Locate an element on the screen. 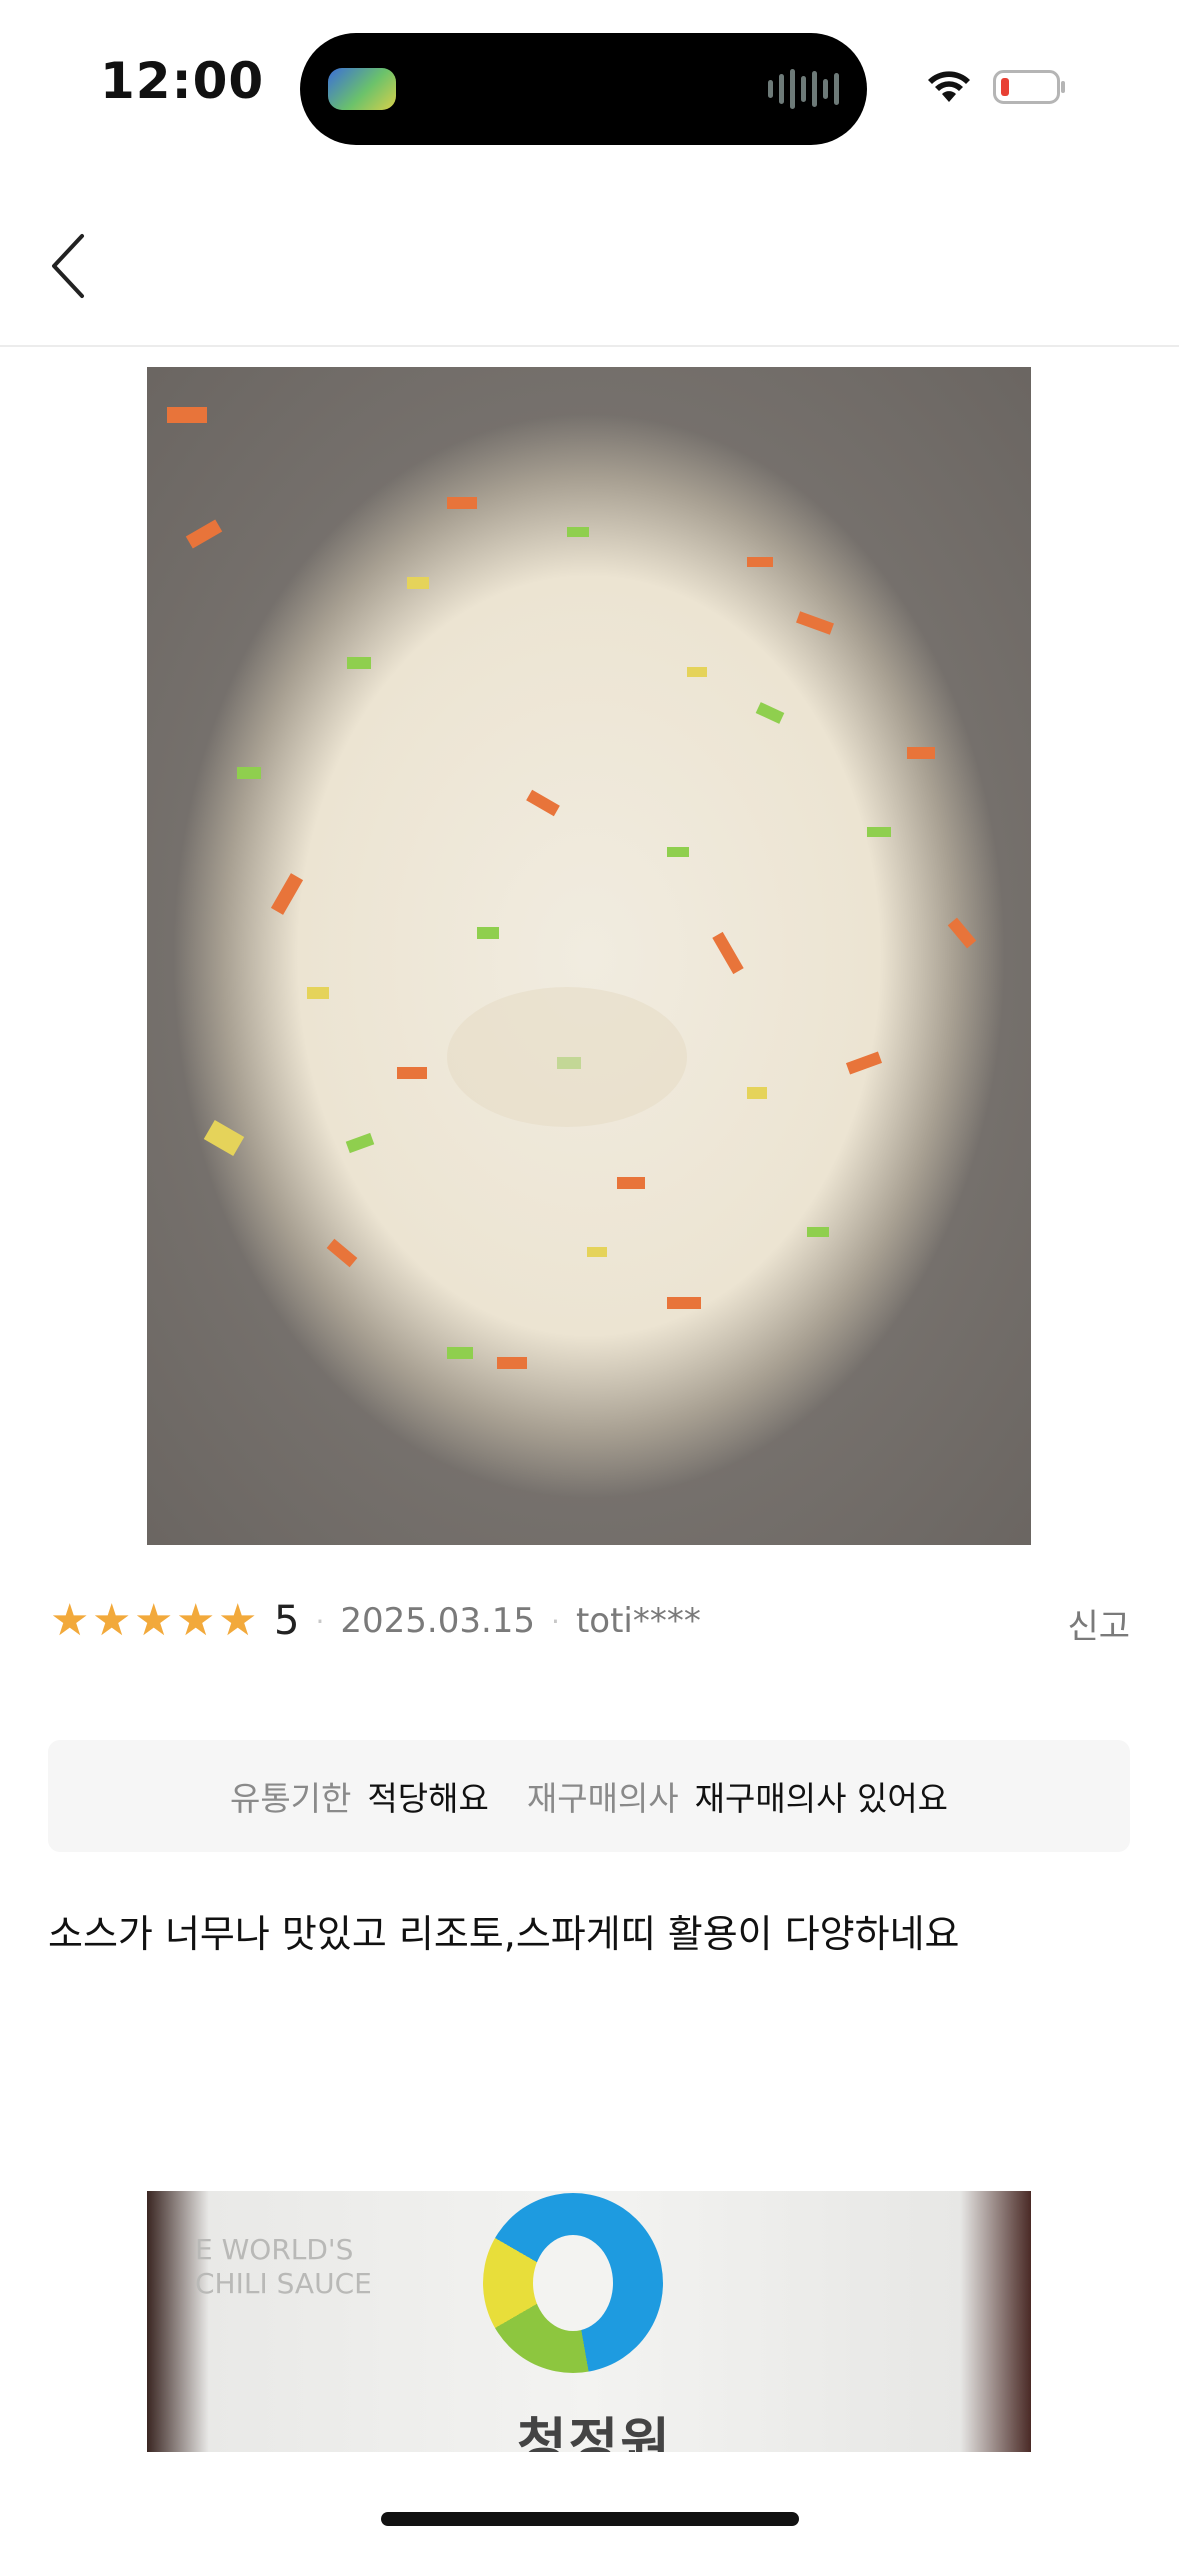  audio-wave-icon is located at coordinates (803, 89).